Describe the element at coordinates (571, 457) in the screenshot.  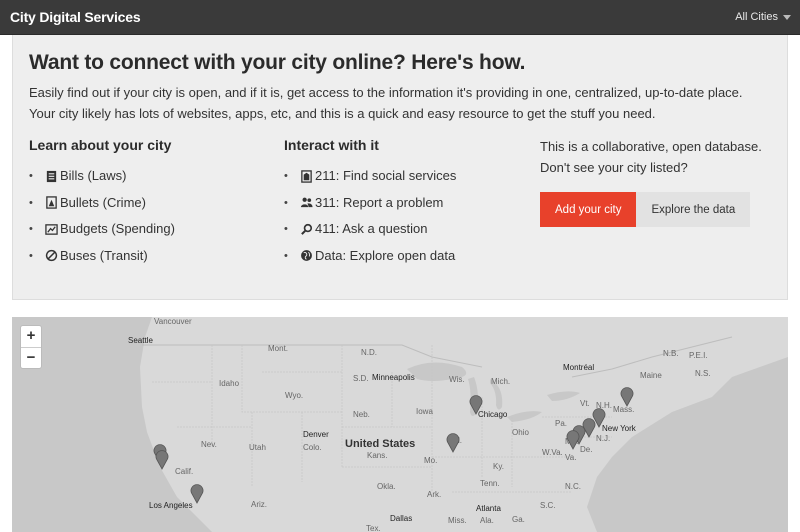
I see `map-label-va: Va.` at that location.